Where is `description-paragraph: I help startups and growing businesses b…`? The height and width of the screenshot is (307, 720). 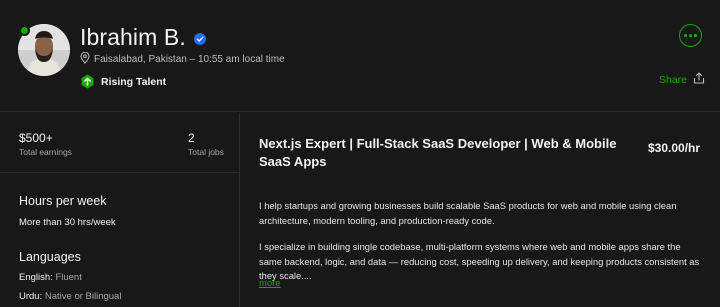
description-paragraph: I help startups and growing businesses b… is located at coordinates (468, 213).